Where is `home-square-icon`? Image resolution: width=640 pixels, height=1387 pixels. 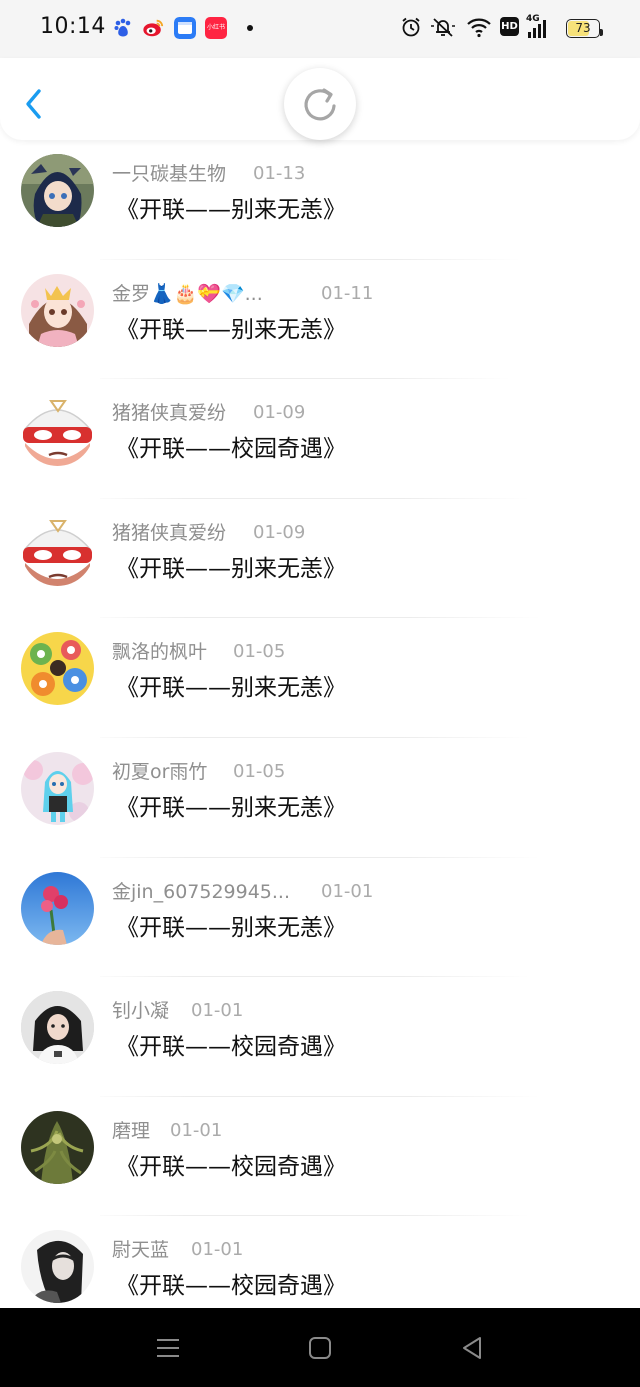 home-square-icon is located at coordinates (320, 1348).